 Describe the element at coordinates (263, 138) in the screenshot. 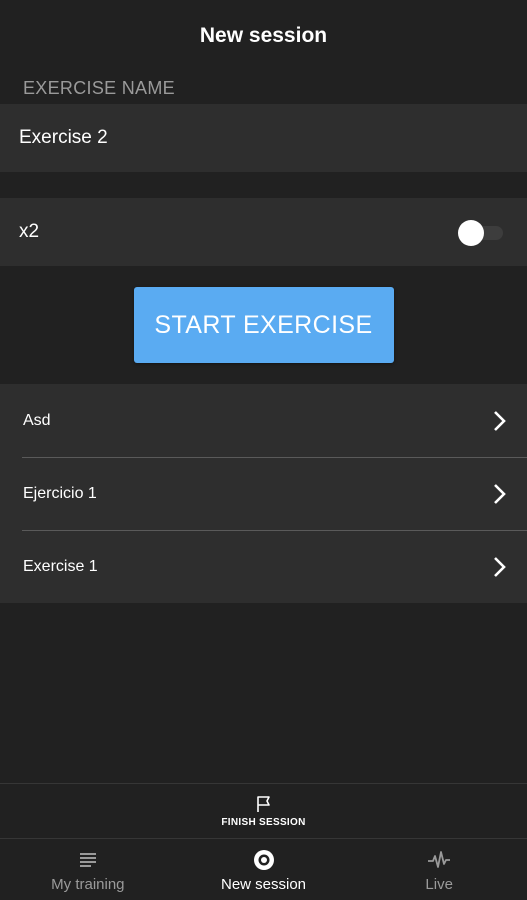

I see `exercise-name-input: Exercise 2` at that location.